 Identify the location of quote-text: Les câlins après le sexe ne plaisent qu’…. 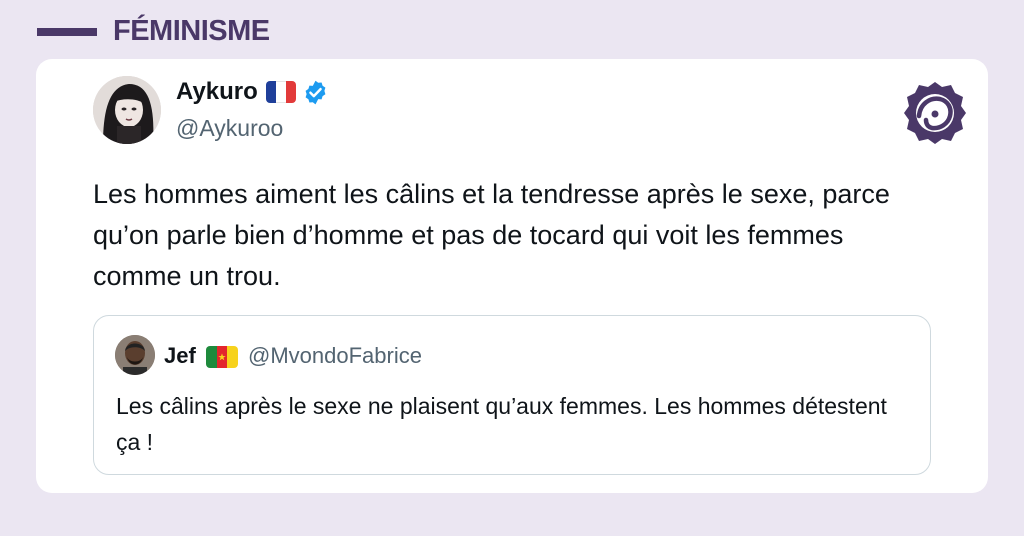
(501, 424).